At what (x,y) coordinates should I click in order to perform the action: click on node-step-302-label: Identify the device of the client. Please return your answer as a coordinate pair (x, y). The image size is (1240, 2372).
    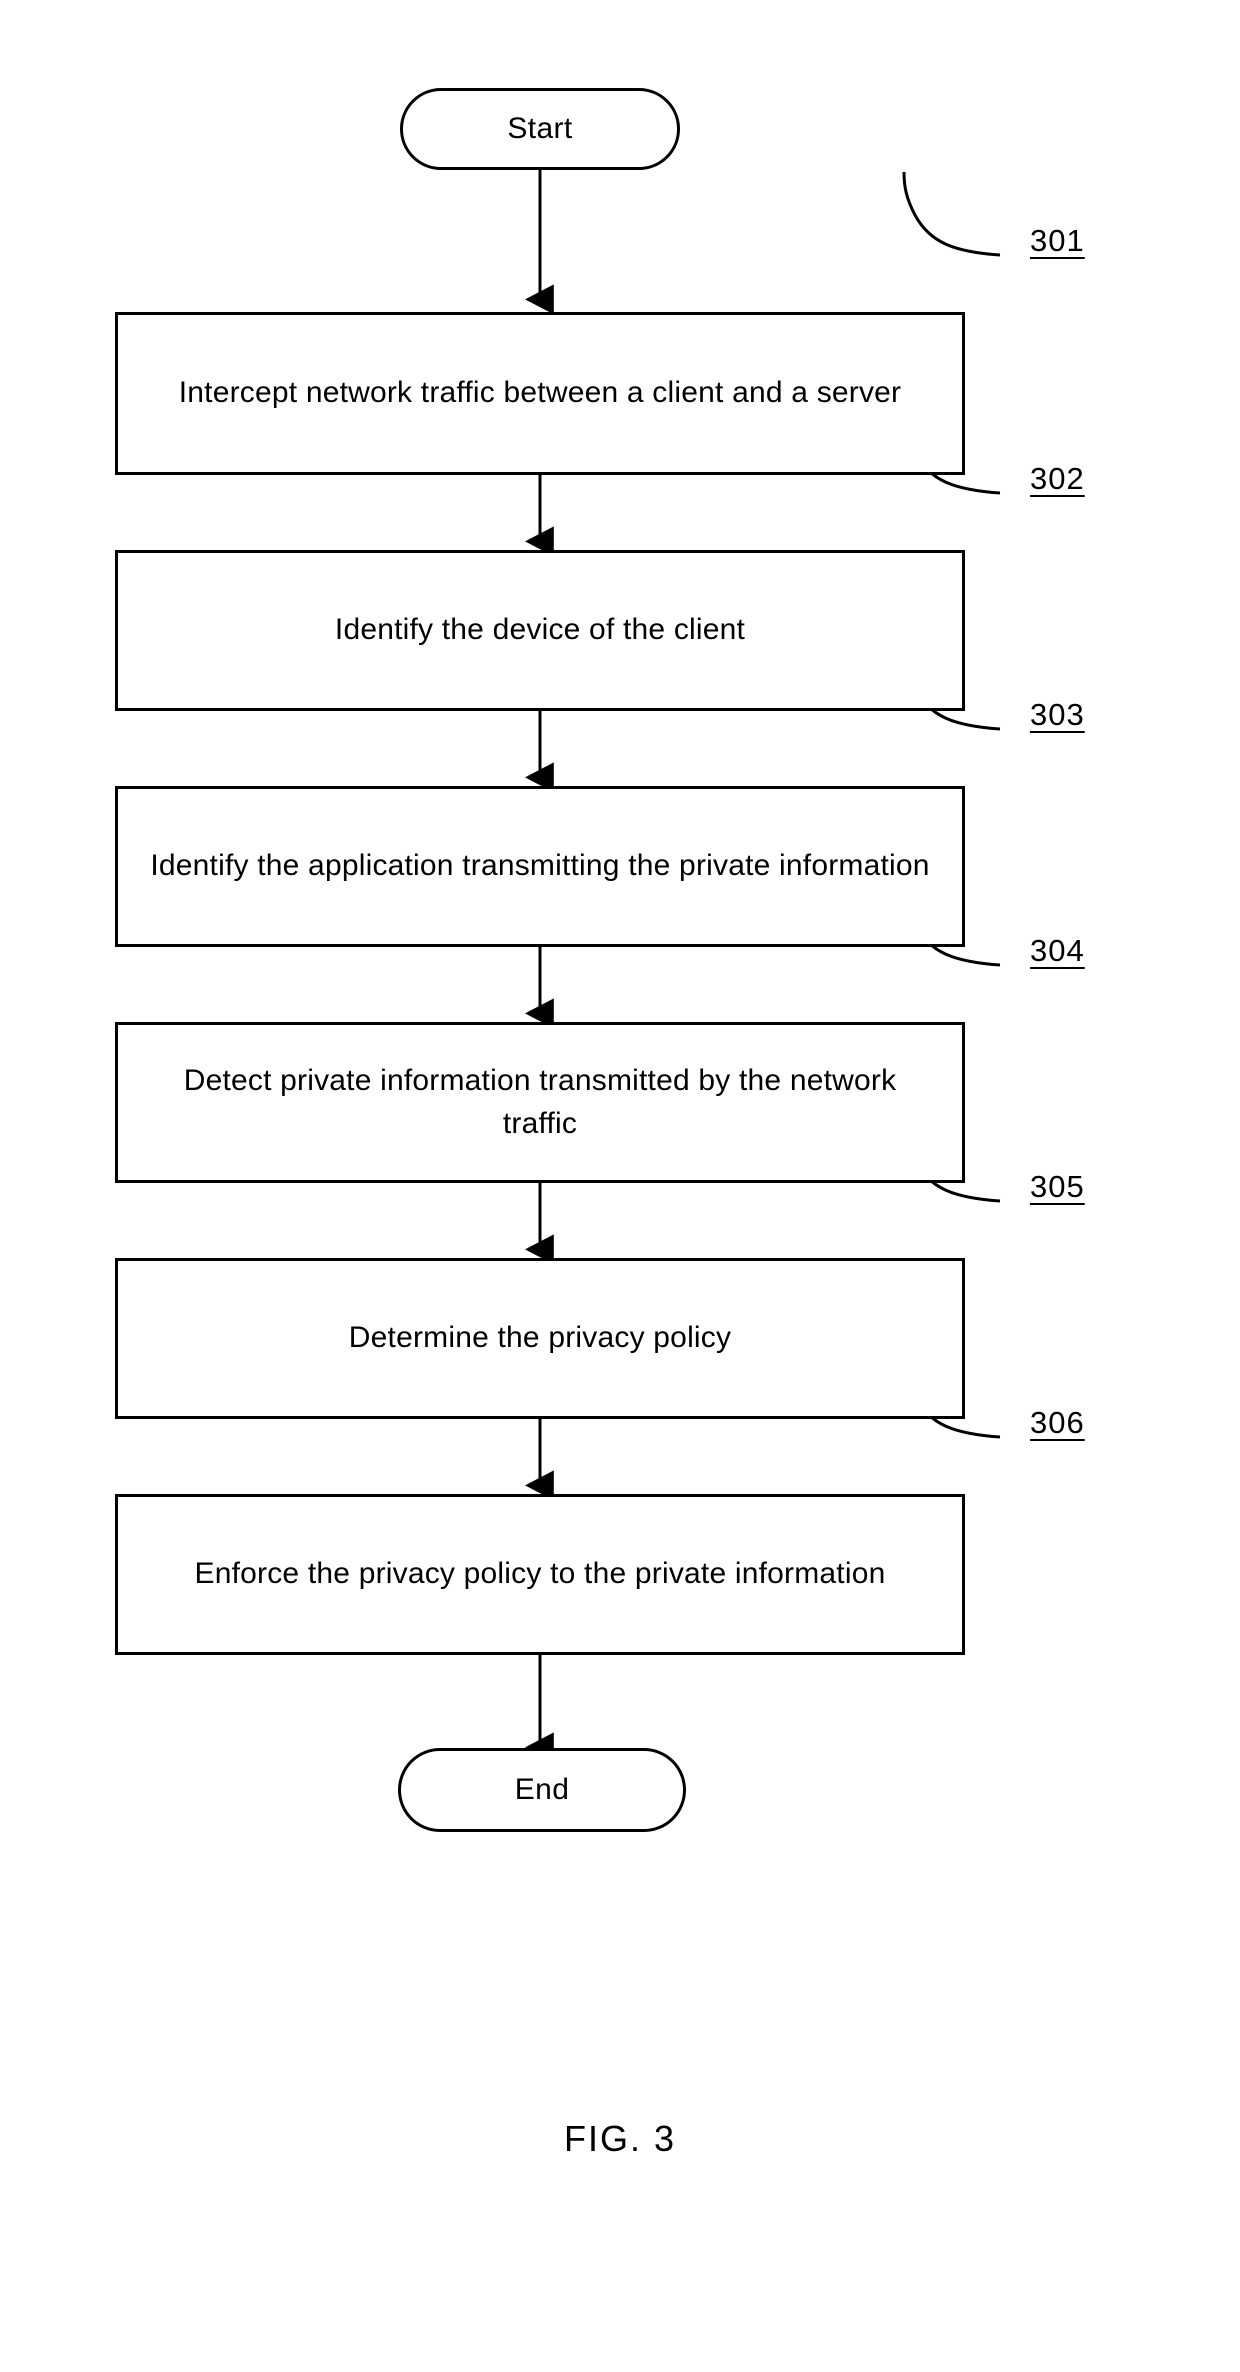
    Looking at the image, I should click on (540, 630).